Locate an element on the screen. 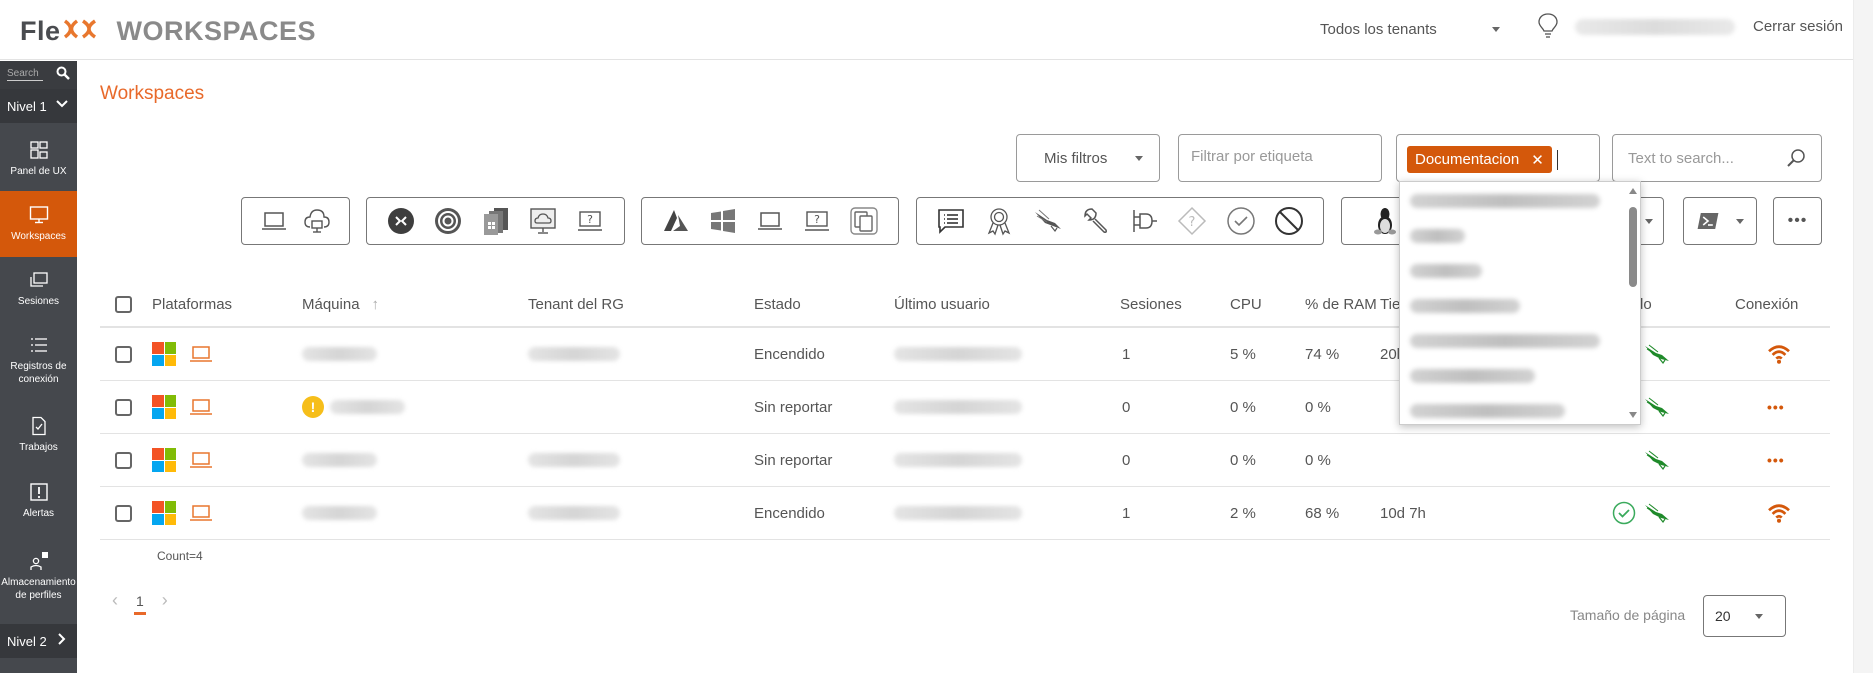 Image resolution: width=1873 pixels, height=673 pixels. sidebar-search-input: Search is located at coordinates (25, 74).